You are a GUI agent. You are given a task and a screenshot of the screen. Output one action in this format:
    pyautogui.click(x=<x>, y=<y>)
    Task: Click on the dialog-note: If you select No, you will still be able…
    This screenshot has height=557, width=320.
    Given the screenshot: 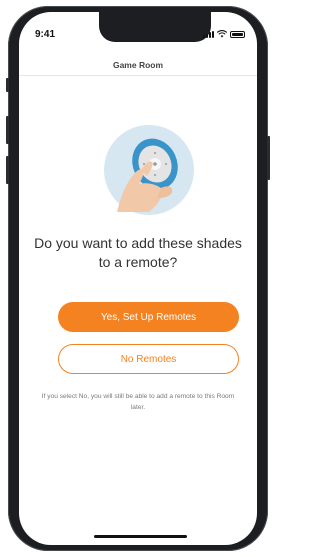 What is the action you would take?
    pyautogui.click(x=138, y=402)
    